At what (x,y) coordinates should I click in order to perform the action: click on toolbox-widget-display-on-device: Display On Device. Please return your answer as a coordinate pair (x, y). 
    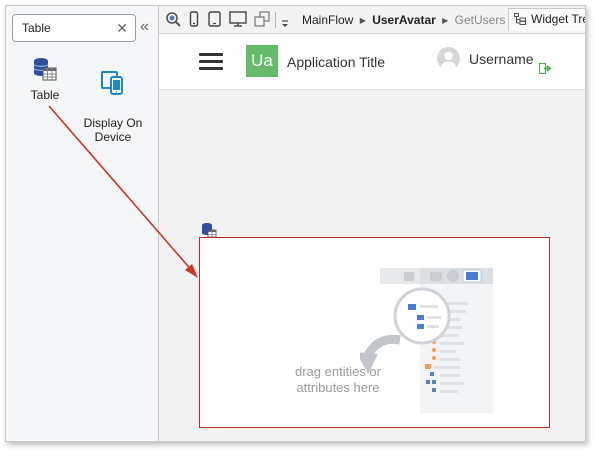
    Looking at the image, I should click on (113, 100).